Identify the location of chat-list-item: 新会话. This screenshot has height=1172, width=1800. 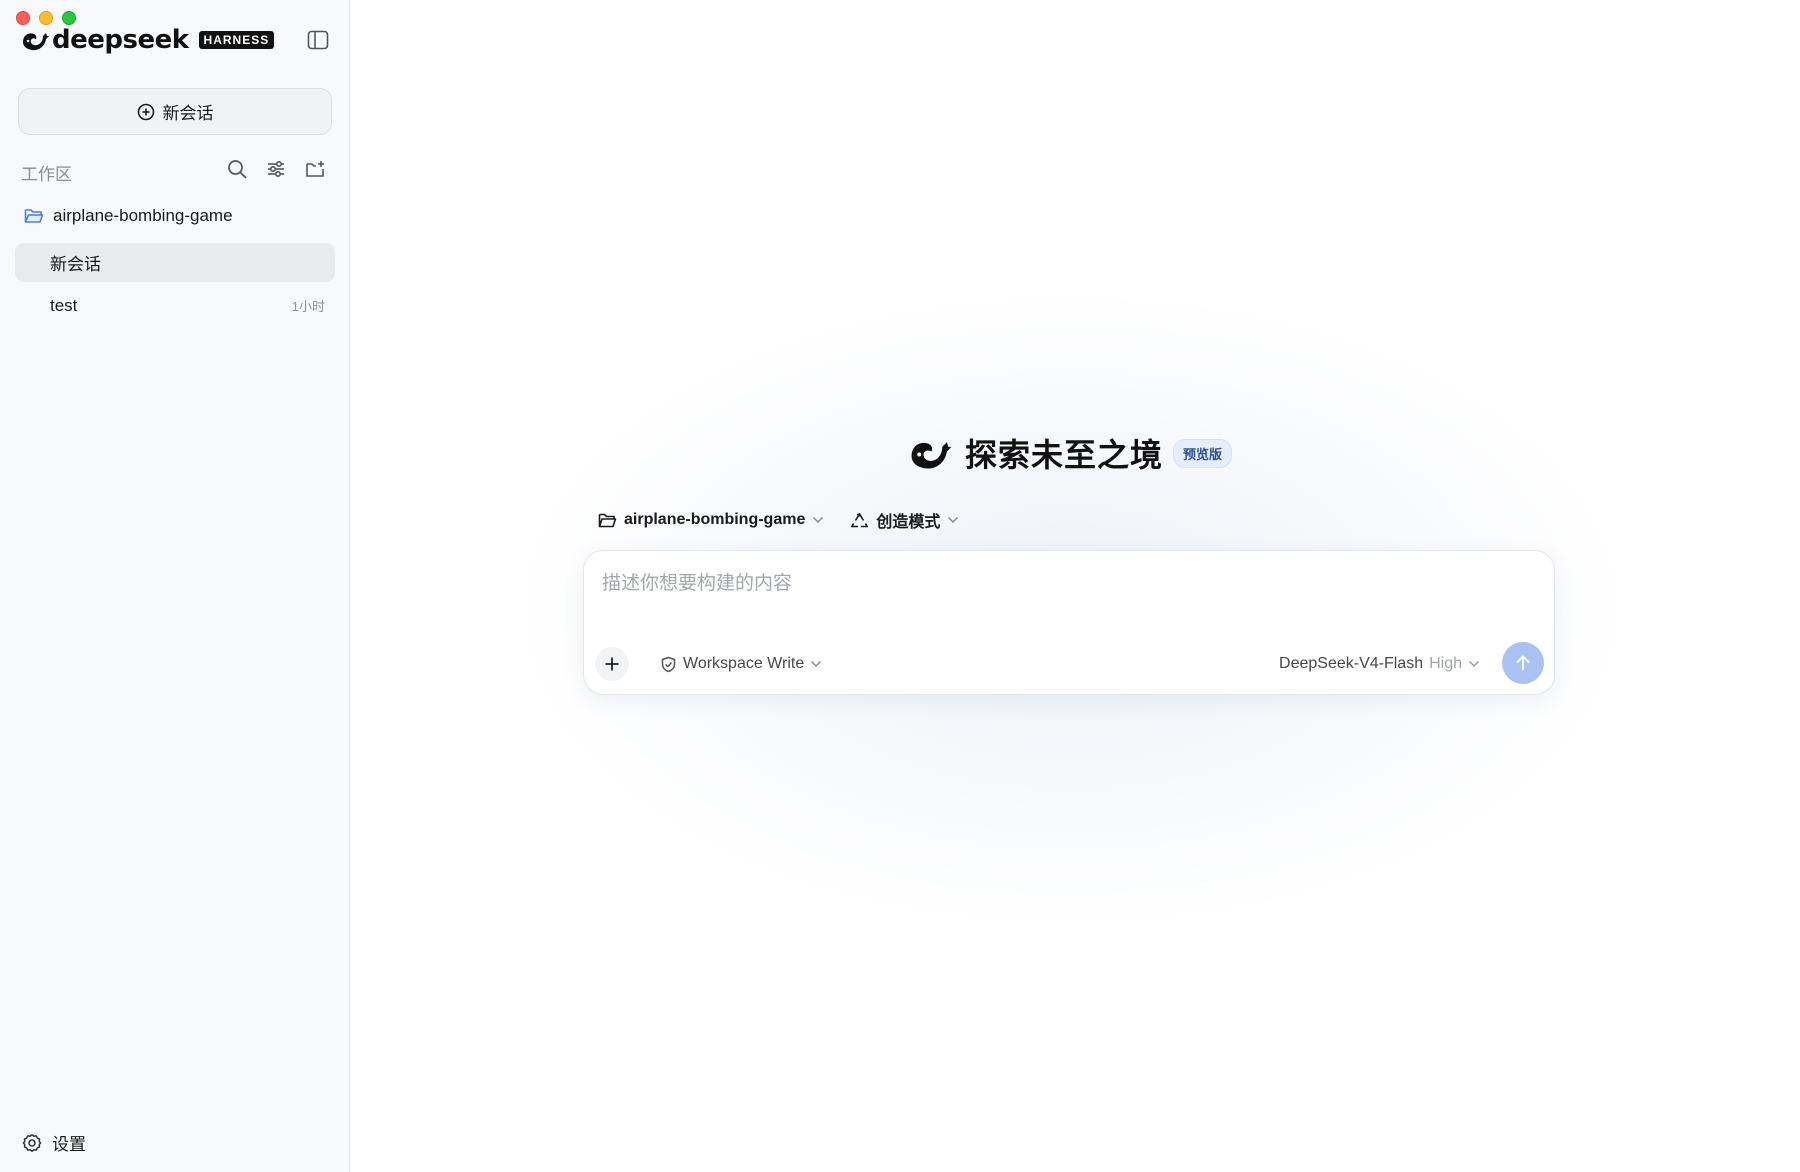
(175, 262).